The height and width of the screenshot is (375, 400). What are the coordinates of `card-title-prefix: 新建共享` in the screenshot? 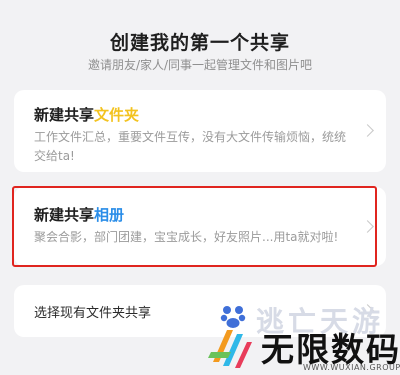 It's located at (64, 115).